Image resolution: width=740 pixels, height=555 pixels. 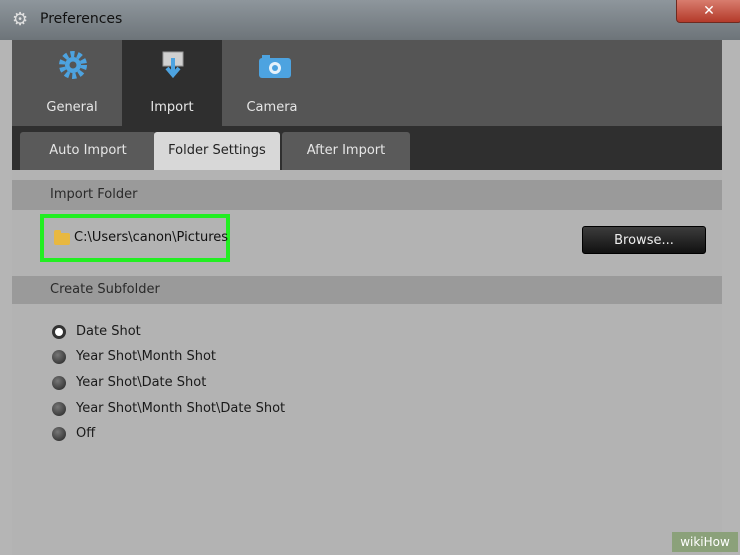 What do you see at coordinates (59, 332) in the screenshot?
I see `radio-selected-icon` at bounding box center [59, 332].